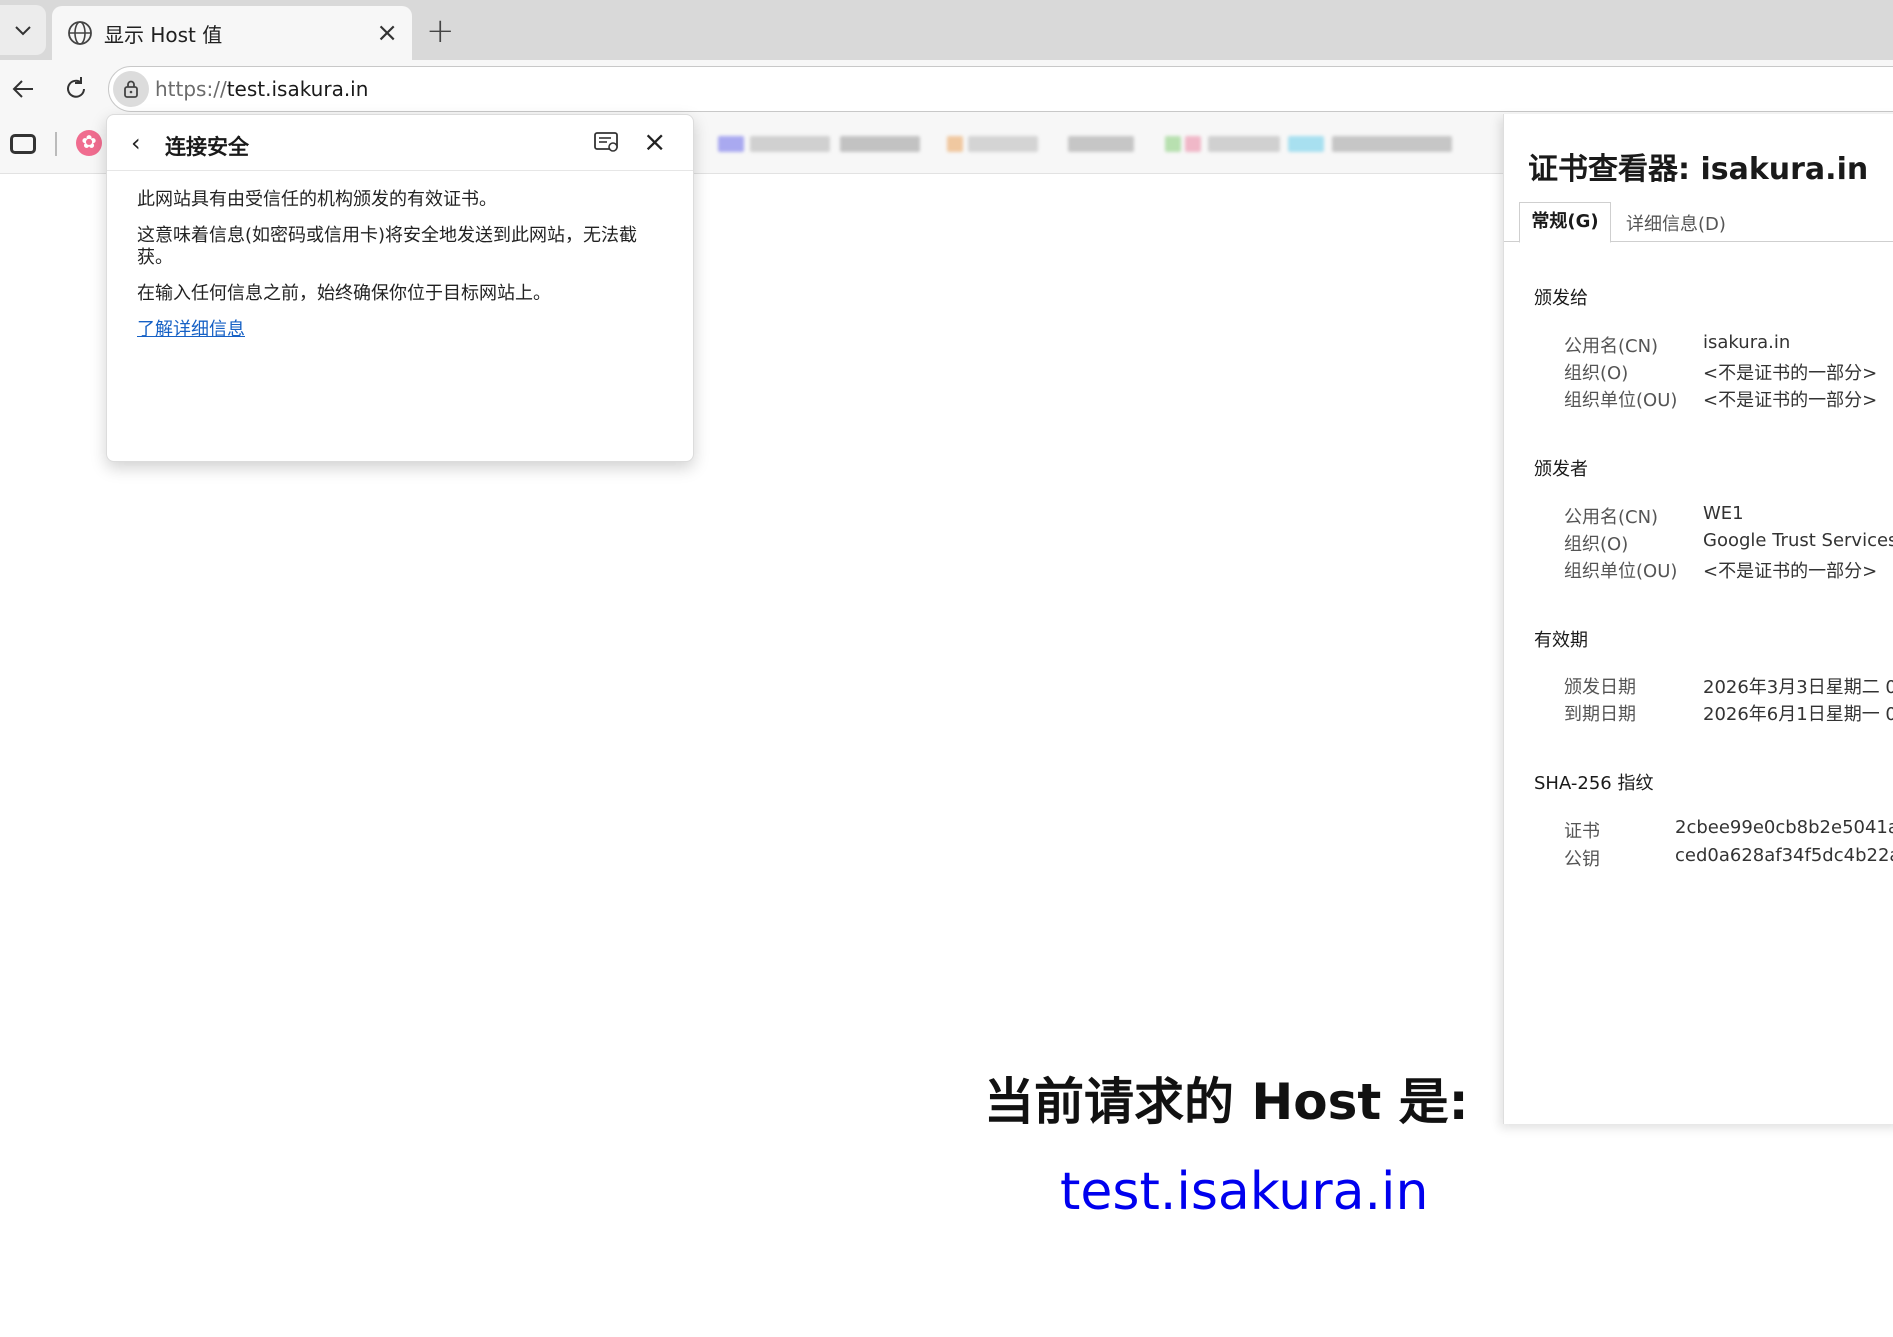 The width and height of the screenshot is (1893, 1337). I want to click on issuer-cn-value: WE1, so click(1723, 513).